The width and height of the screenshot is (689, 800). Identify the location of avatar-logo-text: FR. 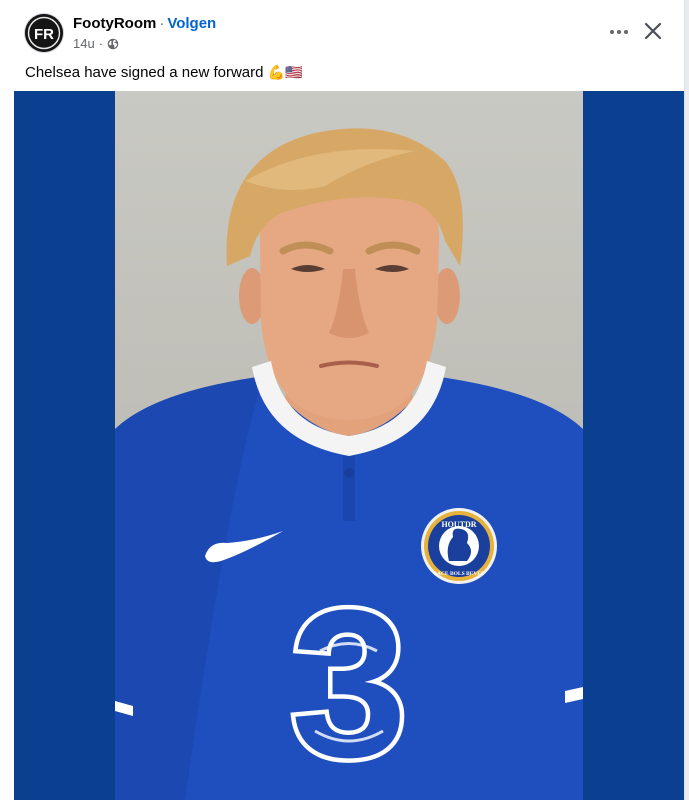
(44, 34).